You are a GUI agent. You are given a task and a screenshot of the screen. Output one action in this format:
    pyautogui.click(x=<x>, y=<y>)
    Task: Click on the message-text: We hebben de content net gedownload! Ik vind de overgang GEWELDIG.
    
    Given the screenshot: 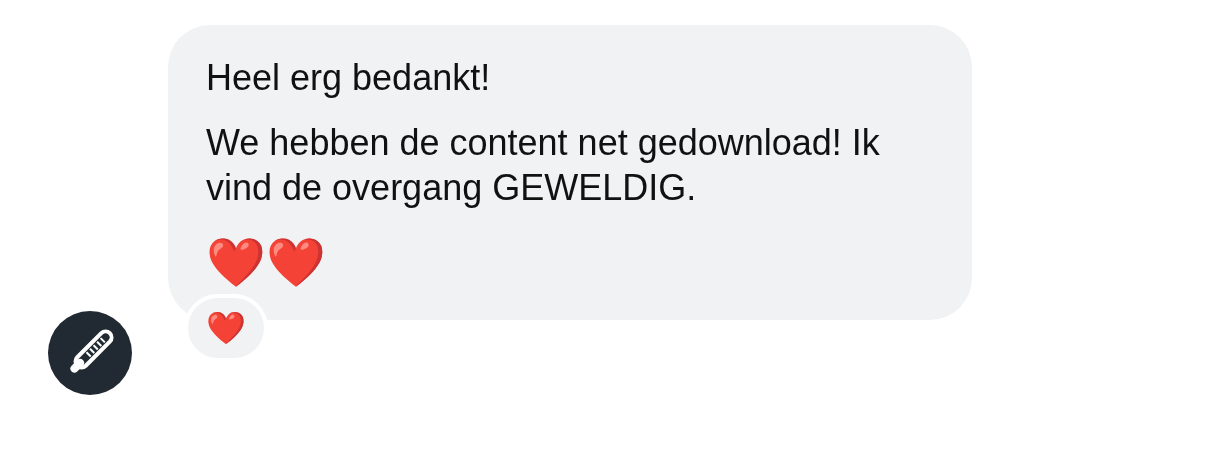 What is the action you would take?
    pyautogui.click(x=543, y=165)
    